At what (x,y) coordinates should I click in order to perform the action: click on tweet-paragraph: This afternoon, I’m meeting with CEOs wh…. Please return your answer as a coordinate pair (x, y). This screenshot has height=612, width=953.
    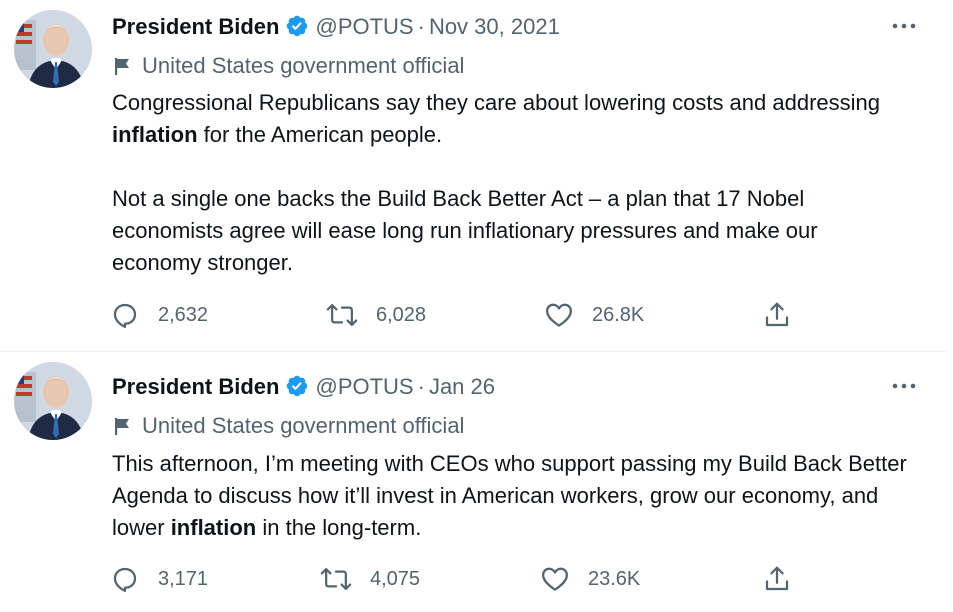
    Looking at the image, I should click on (512, 496).